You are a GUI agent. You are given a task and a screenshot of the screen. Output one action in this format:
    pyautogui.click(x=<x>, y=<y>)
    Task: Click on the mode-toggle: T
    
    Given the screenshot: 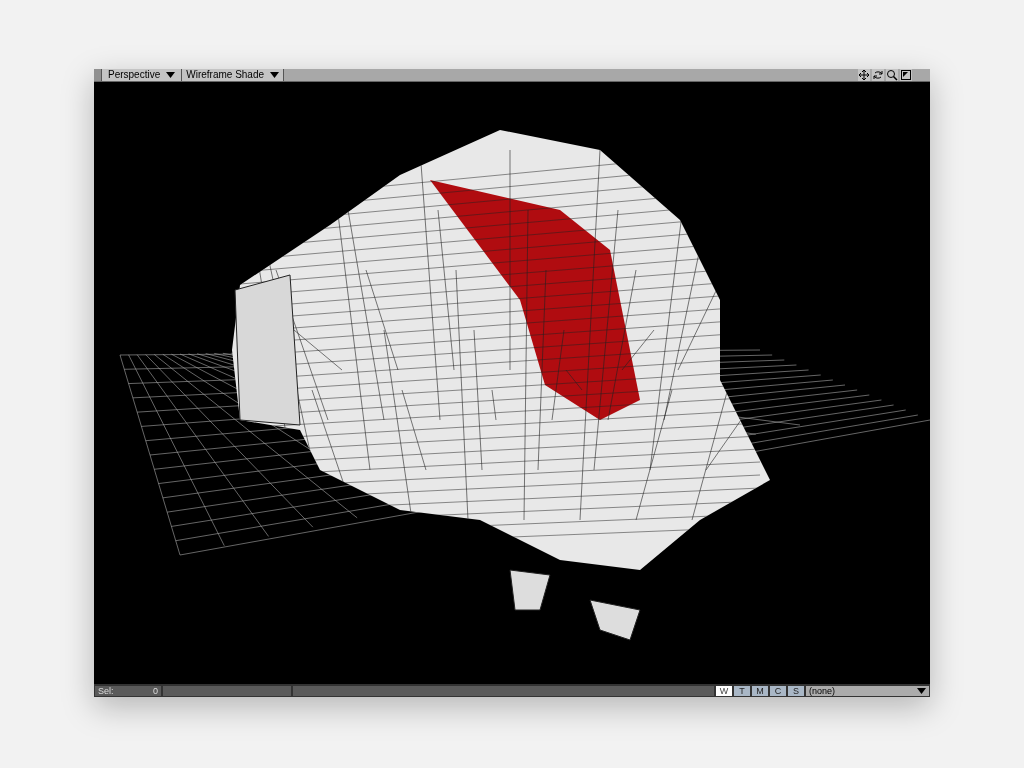 What is the action you would take?
    pyautogui.click(x=742, y=691)
    